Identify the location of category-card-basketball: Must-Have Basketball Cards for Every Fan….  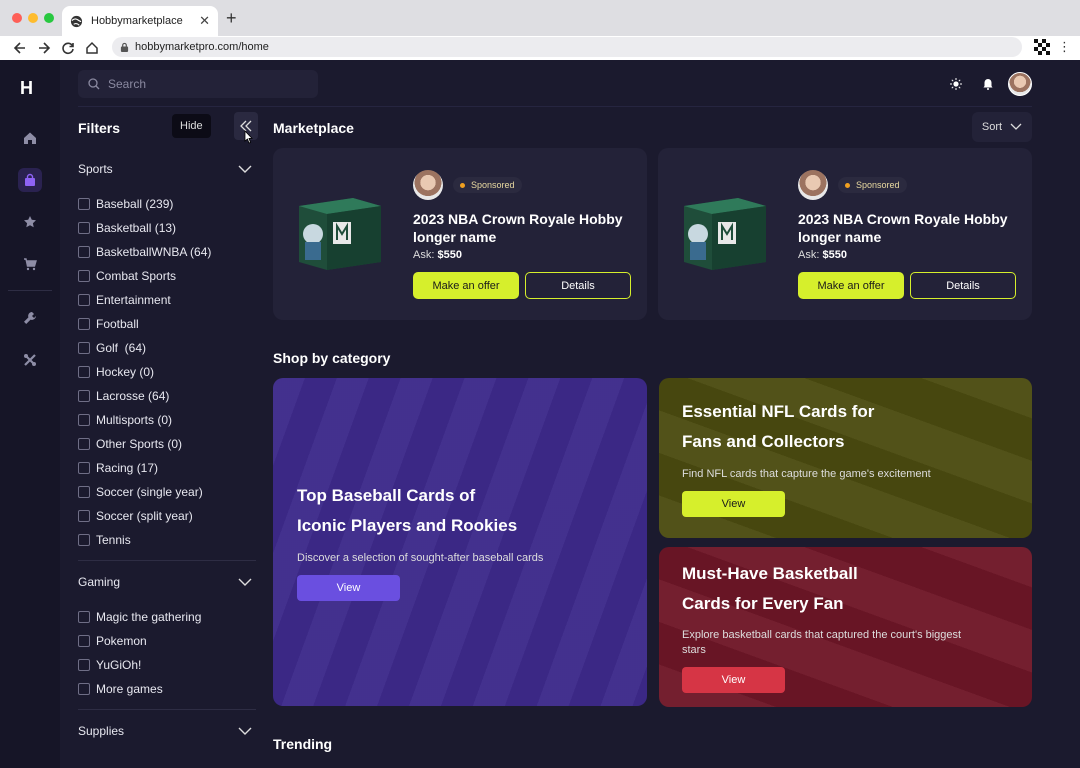
(845, 627).